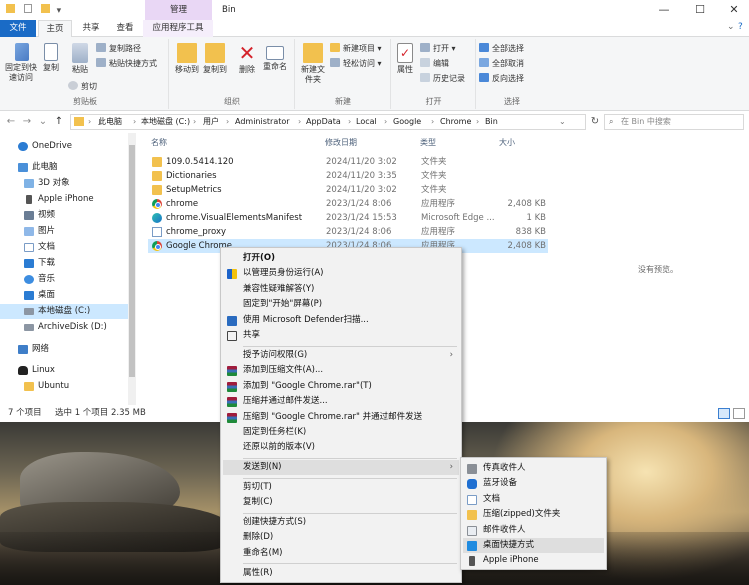 This screenshot has height=585, width=749. I want to click on column-header-date: 修改日期, so click(341, 142).